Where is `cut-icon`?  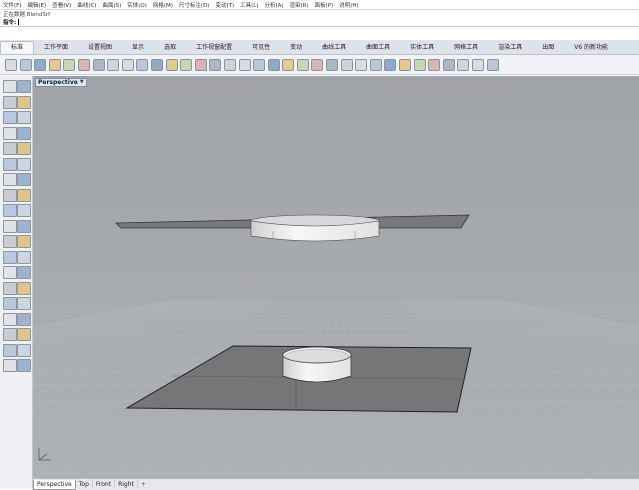 cut-icon is located at coordinates (83, 64).